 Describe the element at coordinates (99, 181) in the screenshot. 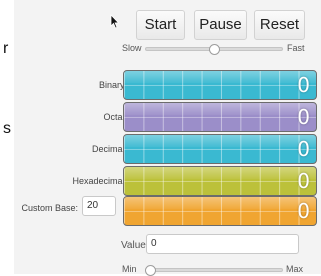

I see `hexadecimal-label: Hexadecimal:` at that location.